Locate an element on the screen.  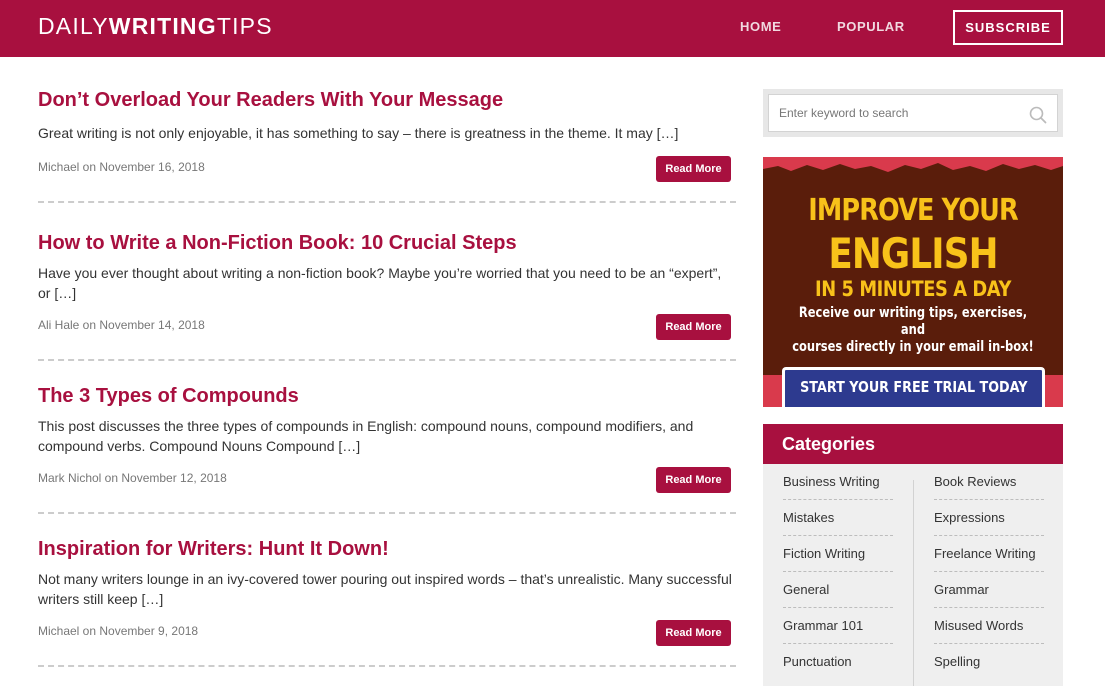
site-logo: DAILY WRITING TIPS is located at coordinates (155, 25).